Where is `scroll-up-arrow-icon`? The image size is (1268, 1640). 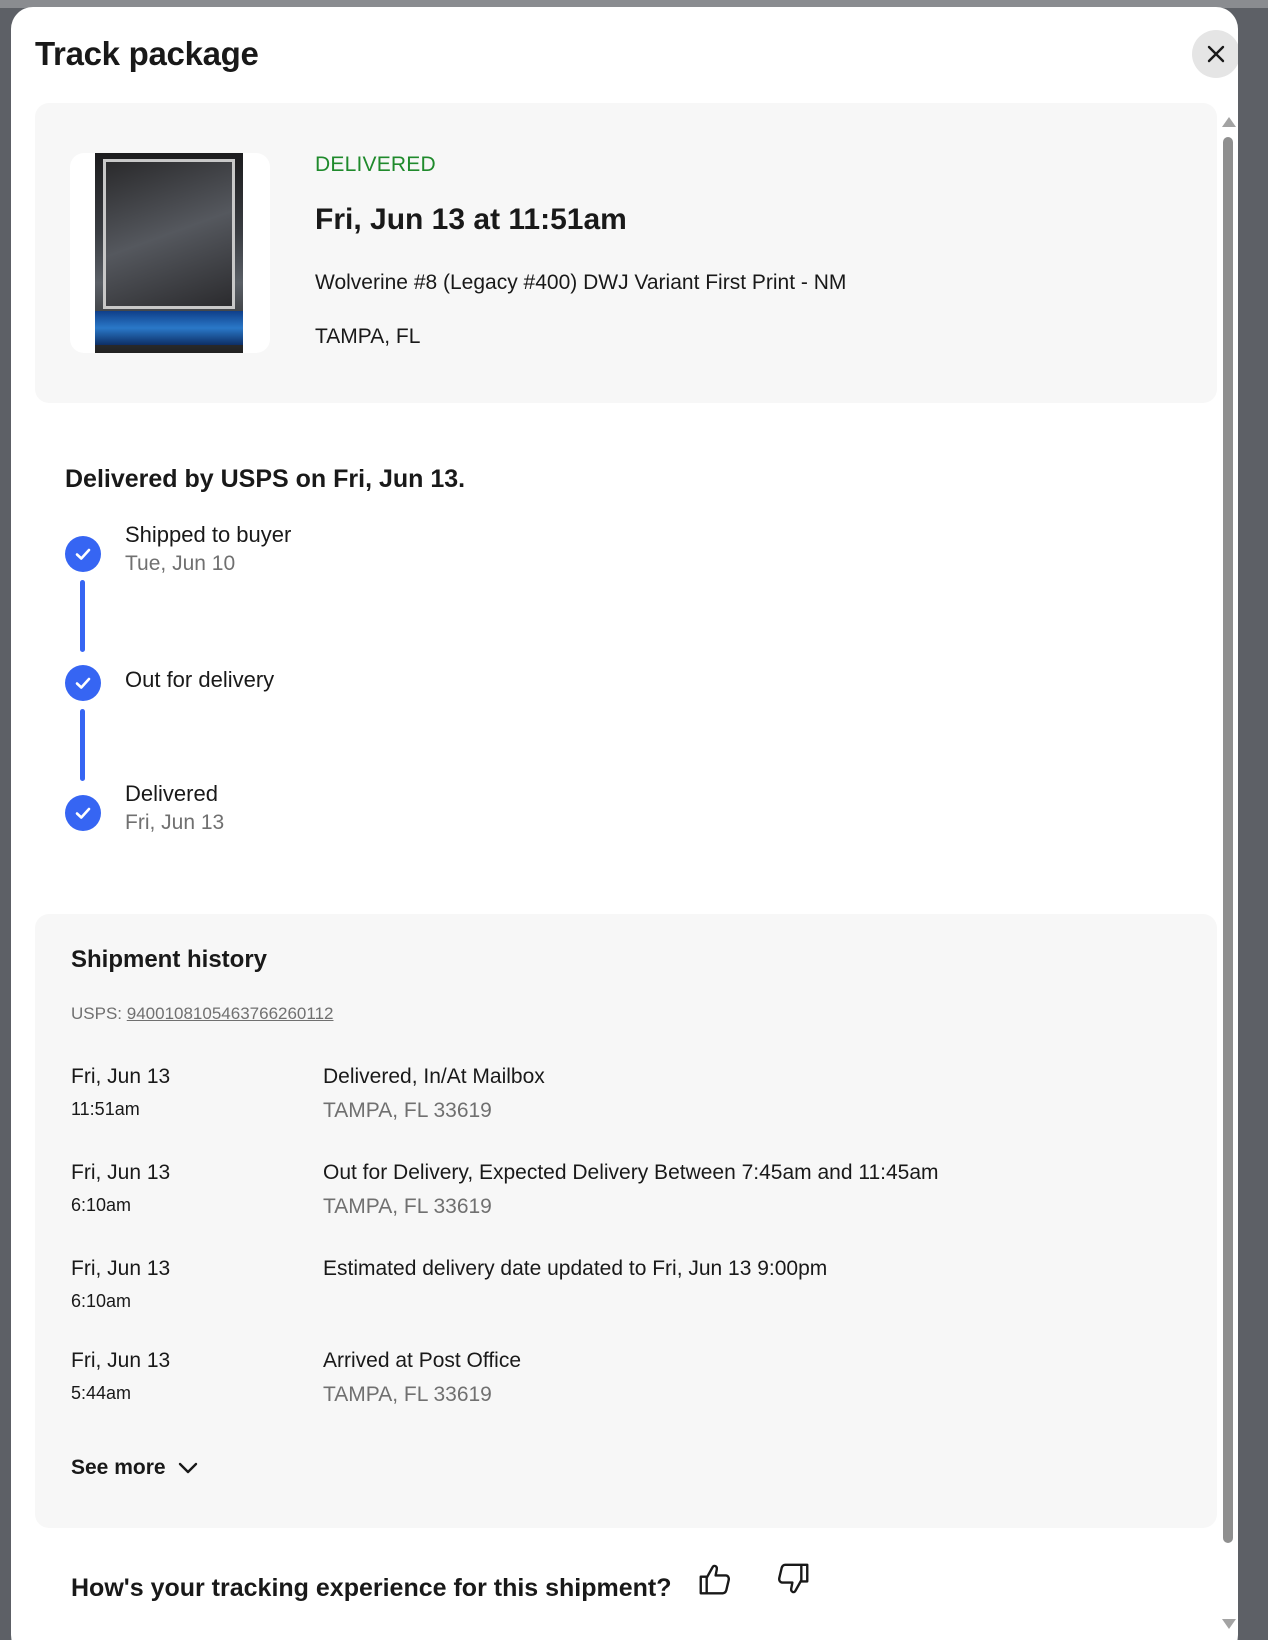
scroll-up-arrow-icon is located at coordinates (1229, 122).